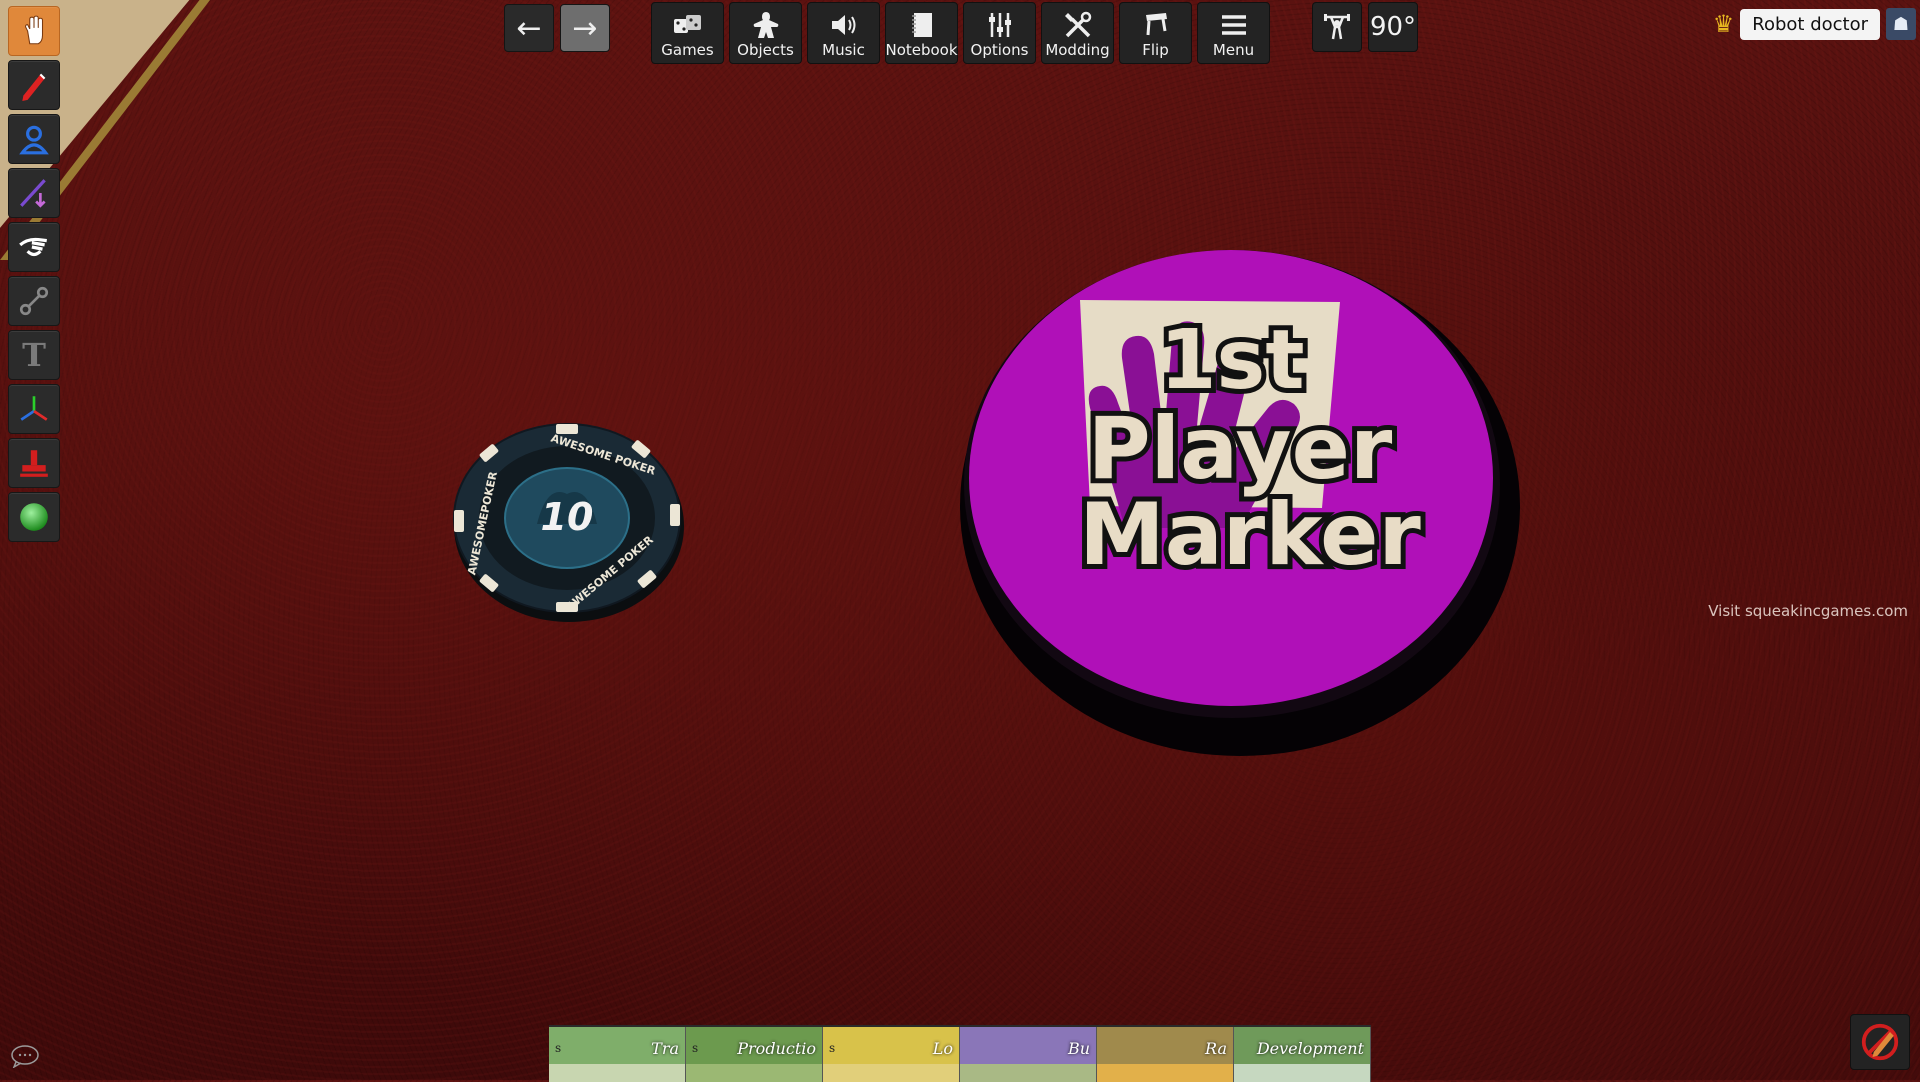 The width and height of the screenshot is (1920, 1082). Describe the element at coordinates (617, 1054) in the screenshot. I see `hand-card: s Tra` at that location.